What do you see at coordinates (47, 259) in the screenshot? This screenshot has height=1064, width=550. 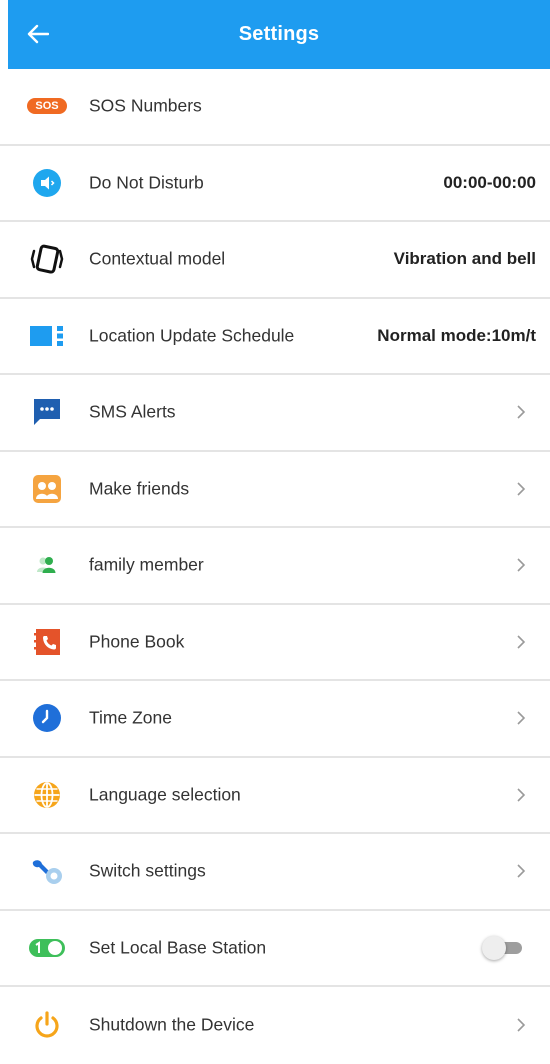 I see `vibrate-phone-icon` at bounding box center [47, 259].